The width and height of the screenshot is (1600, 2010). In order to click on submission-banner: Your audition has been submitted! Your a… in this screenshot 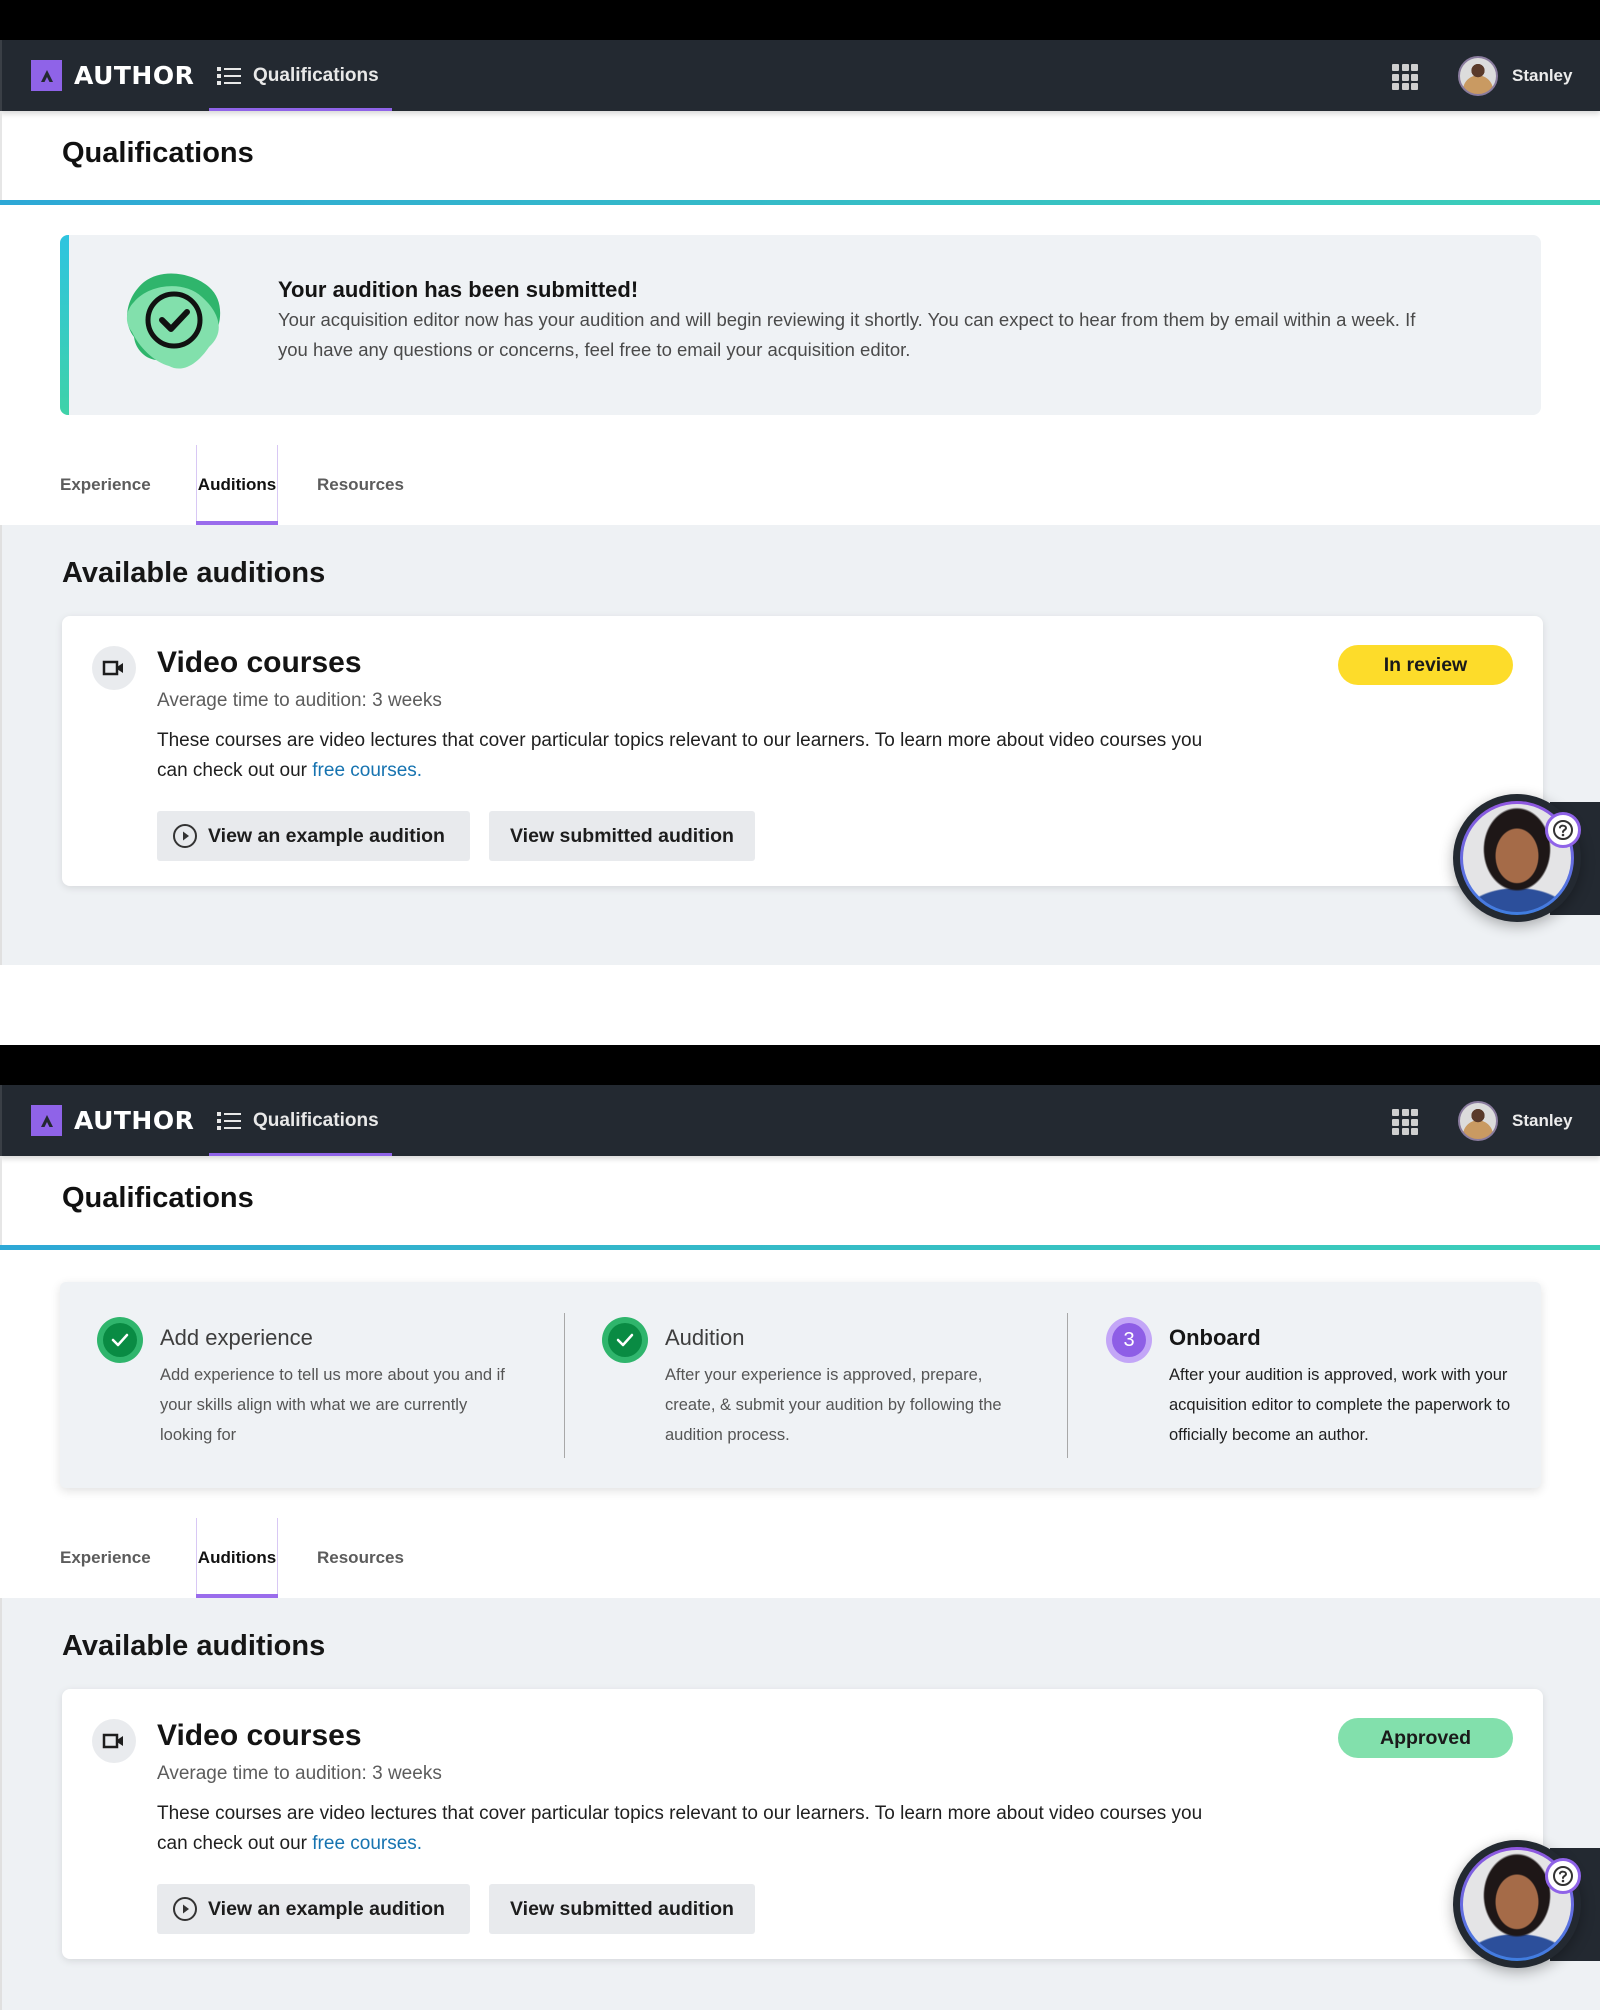, I will do `click(800, 325)`.